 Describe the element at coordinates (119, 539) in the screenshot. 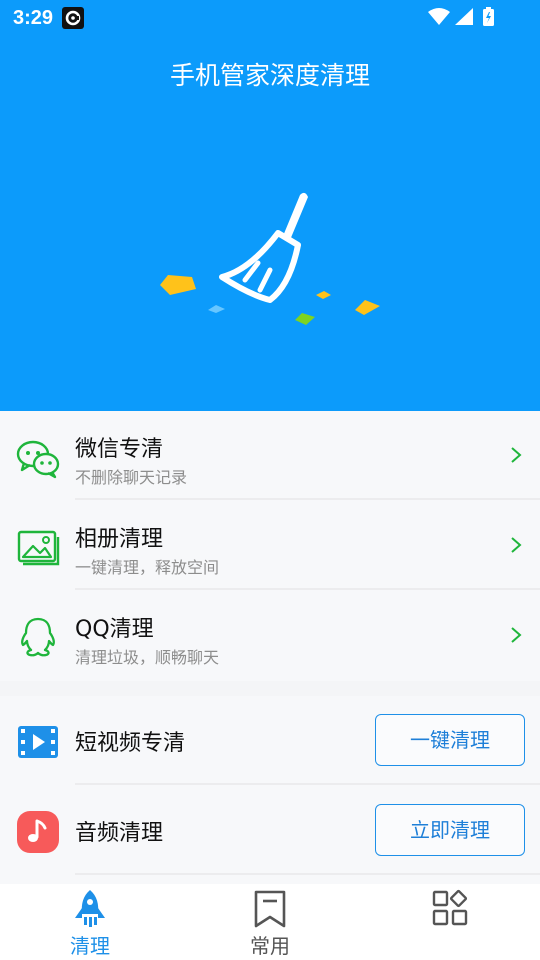

I see `list-item-title: 相册清理` at that location.